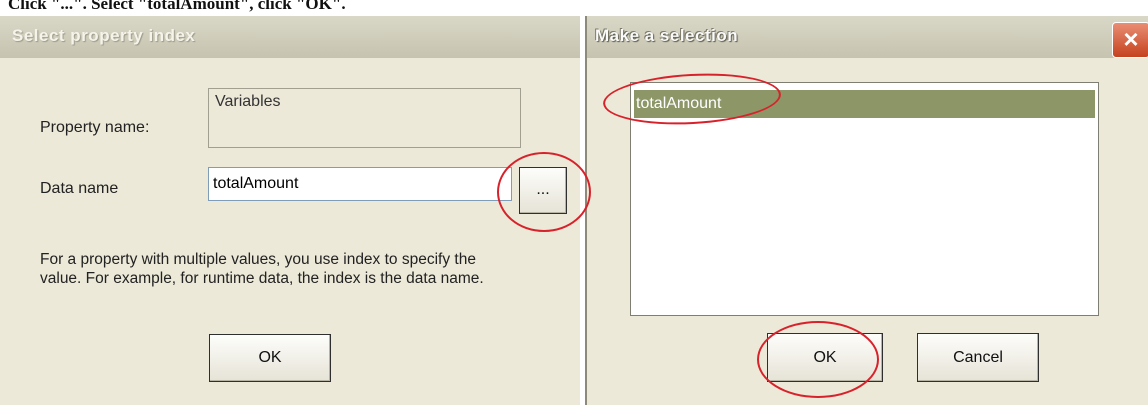  I want to click on dialog-title: Make a selection, so click(667, 35).